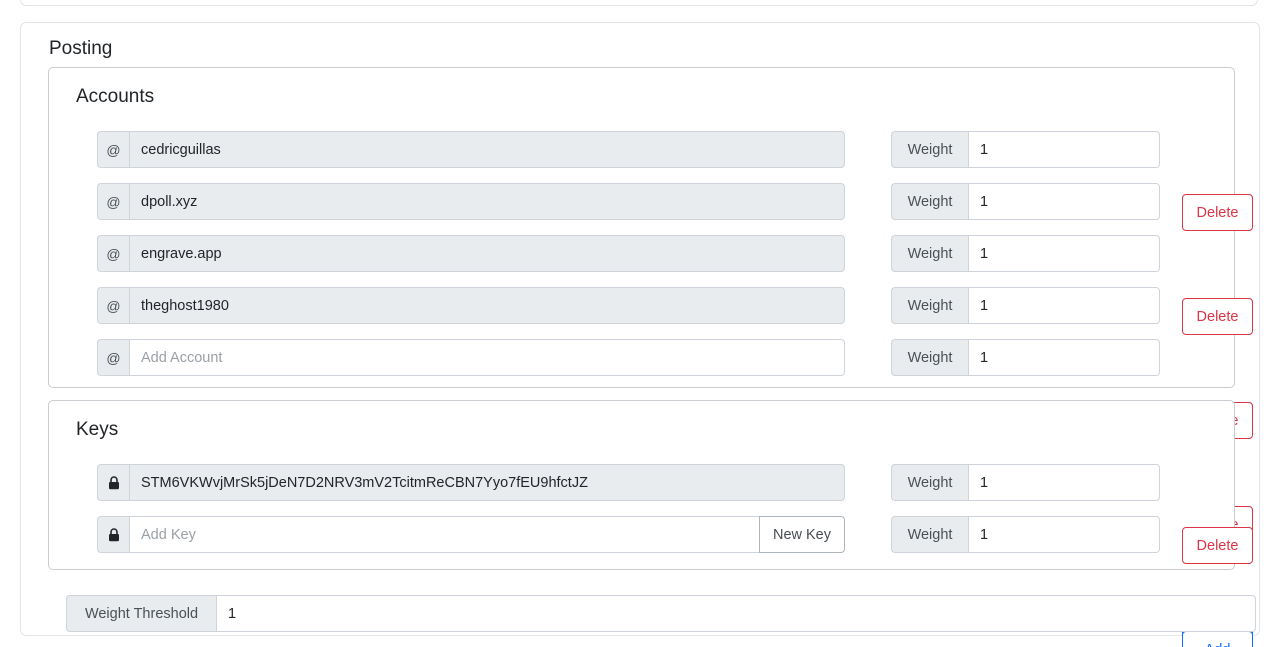 The width and height of the screenshot is (1280, 647). Describe the element at coordinates (487, 149) in the screenshot. I see `account-name-field: cedricguillas` at that location.